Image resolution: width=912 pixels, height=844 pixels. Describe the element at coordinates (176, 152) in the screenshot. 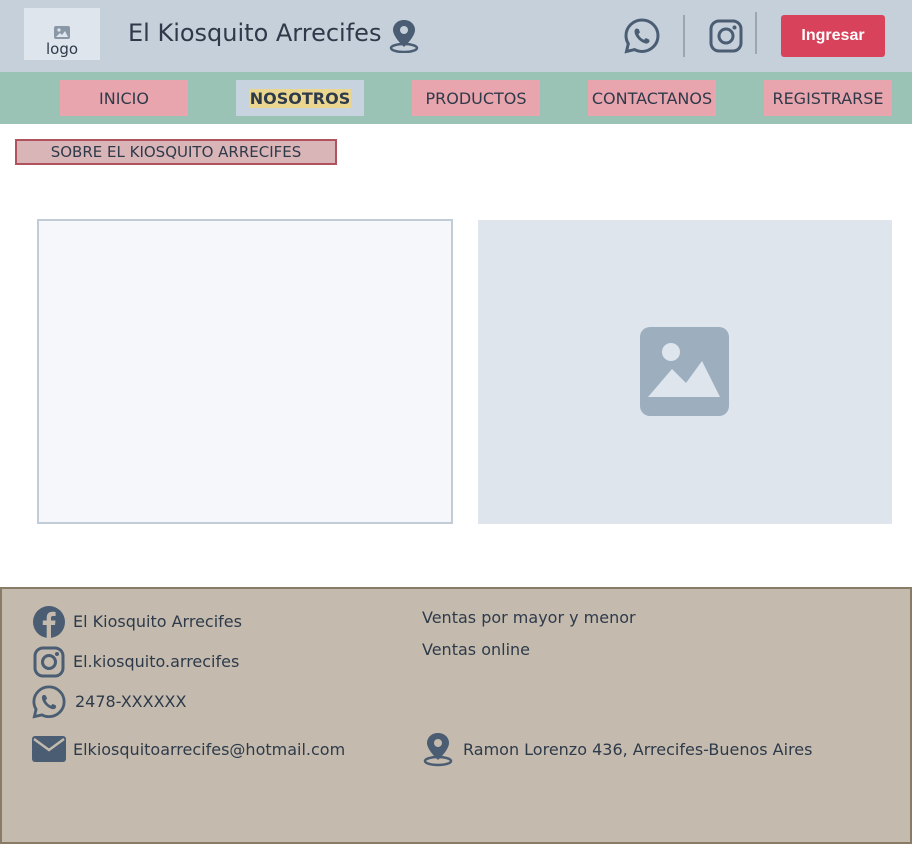

I see `section-label: SOBRE EL KIOSQUITO ARRECIFES` at that location.